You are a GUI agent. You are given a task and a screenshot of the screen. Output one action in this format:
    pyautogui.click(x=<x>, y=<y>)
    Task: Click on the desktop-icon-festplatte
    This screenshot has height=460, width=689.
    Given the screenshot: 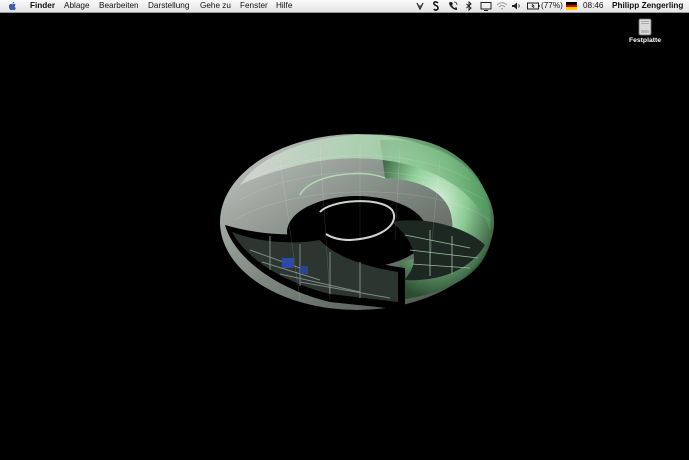 What is the action you would take?
    pyautogui.click(x=645, y=27)
    